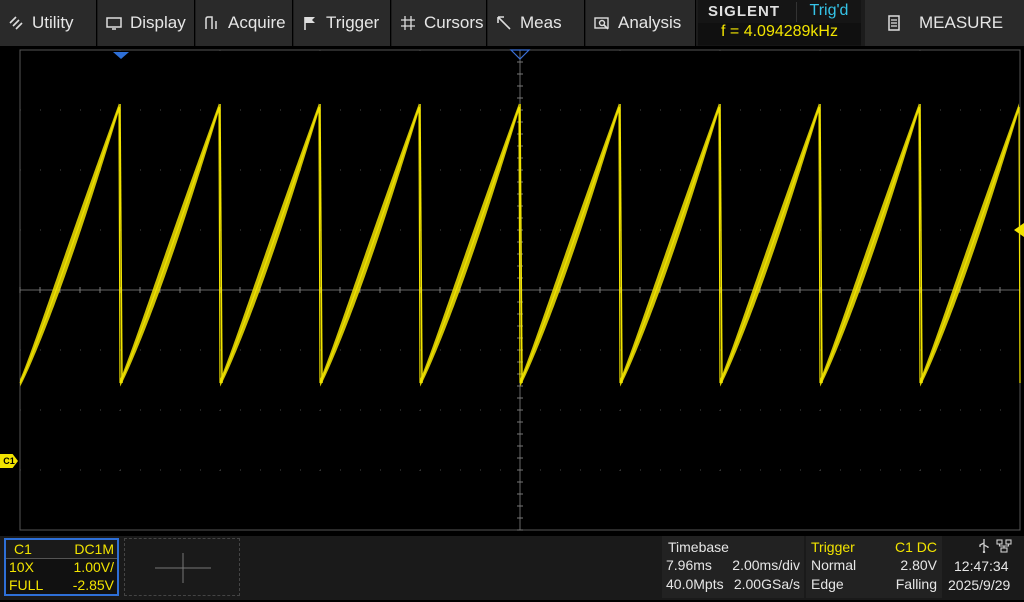 This screenshot has height=602, width=1024. I want to click on menu-display: Display, so click(146, 23).